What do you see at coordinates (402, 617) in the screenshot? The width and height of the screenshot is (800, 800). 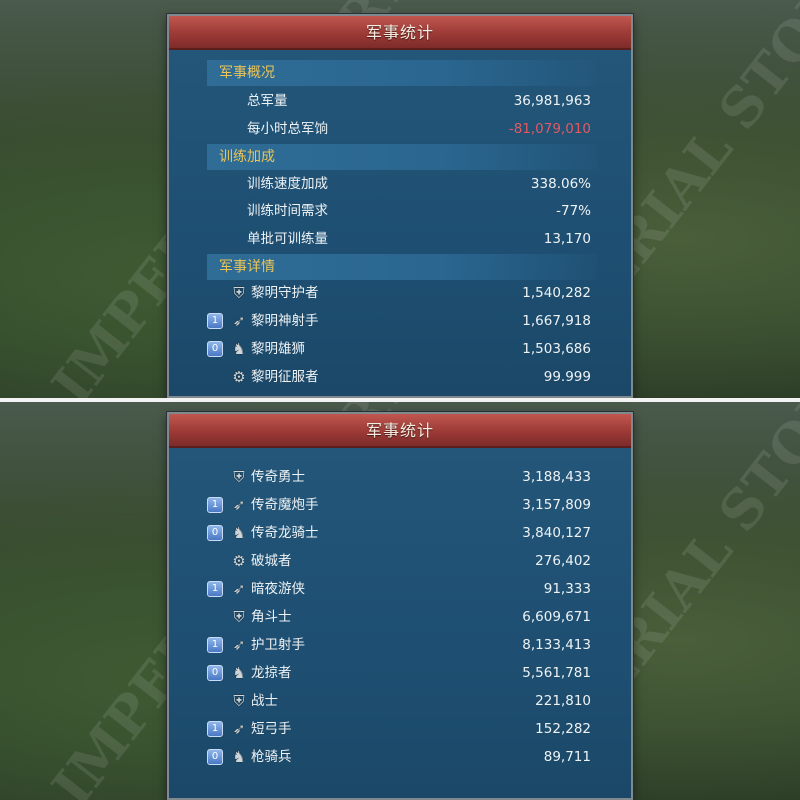 I see `unit-row: ⛨ 角斗士 6,609,671` at bounding box center [402, 617].